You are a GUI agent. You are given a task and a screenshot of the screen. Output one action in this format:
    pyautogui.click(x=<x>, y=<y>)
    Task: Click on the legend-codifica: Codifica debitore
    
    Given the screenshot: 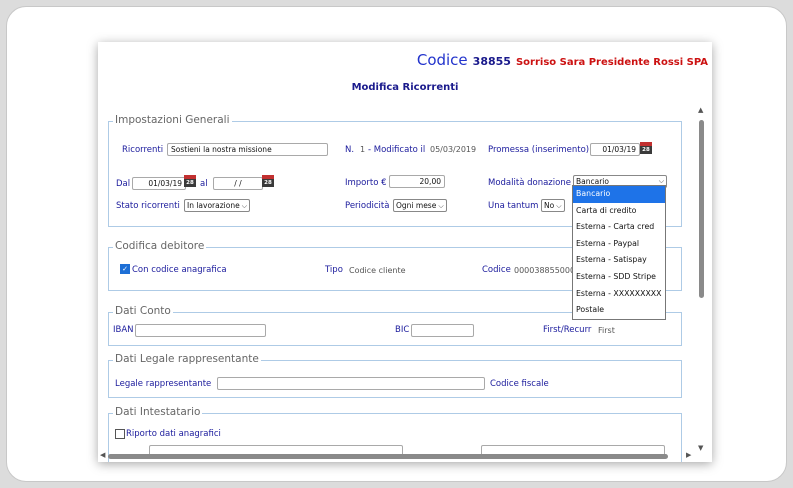 What is the action you would take?
    pyautogui.click(x=160, y=246)
    